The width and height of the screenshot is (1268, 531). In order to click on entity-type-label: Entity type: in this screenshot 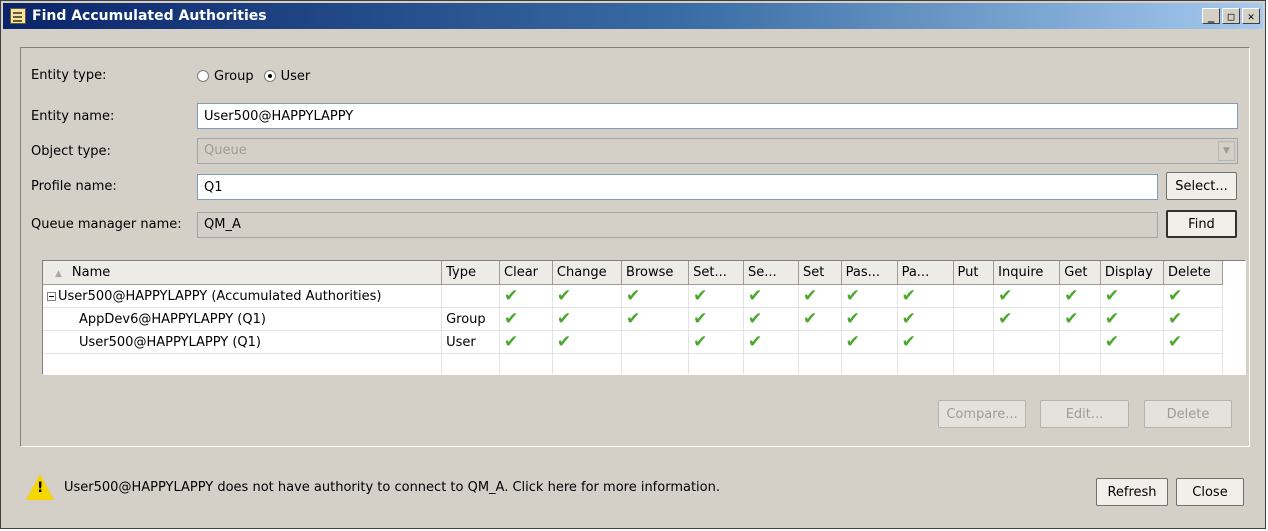, I will do `click(69, 75)`.